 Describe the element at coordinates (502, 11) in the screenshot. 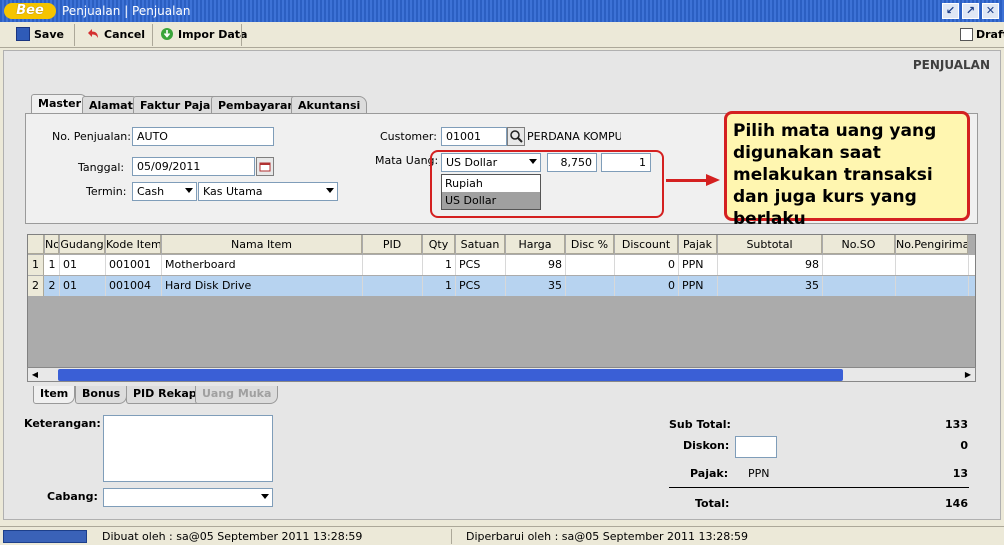

I see `title-bar: Bee Penjualan | Penjualan ↙ ↗ ✕` at that location.